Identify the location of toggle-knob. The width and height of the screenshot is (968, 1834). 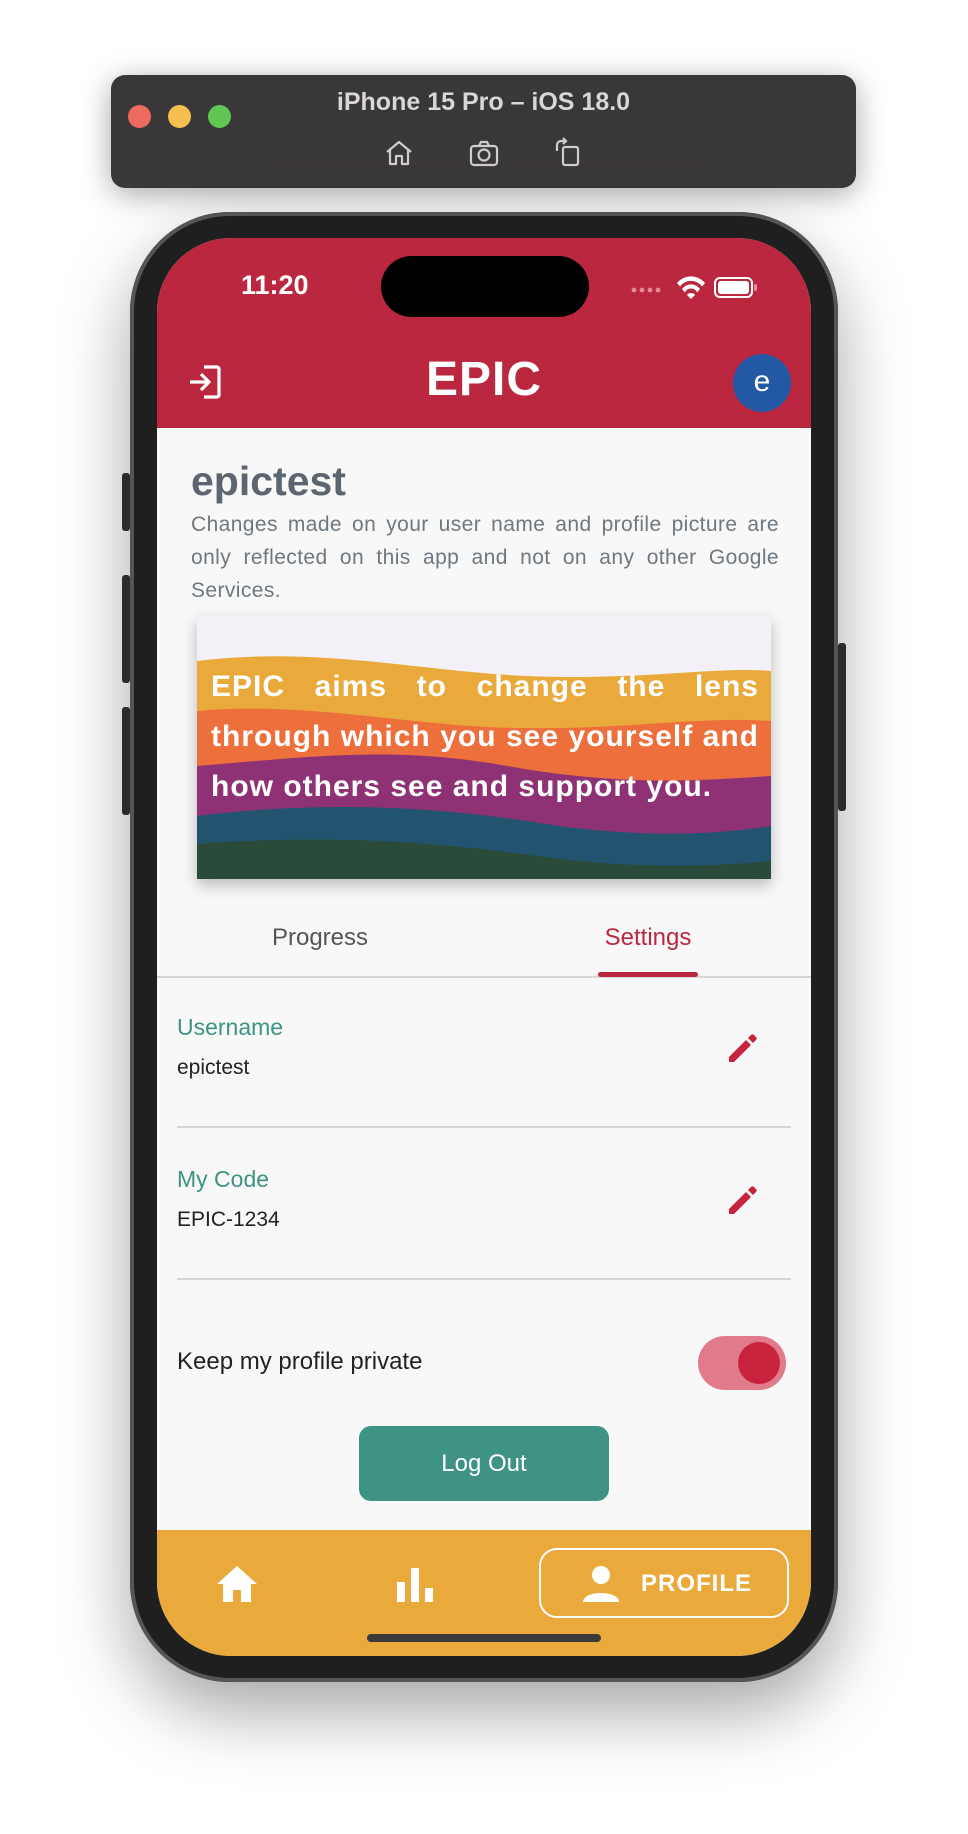
(759, 1363).